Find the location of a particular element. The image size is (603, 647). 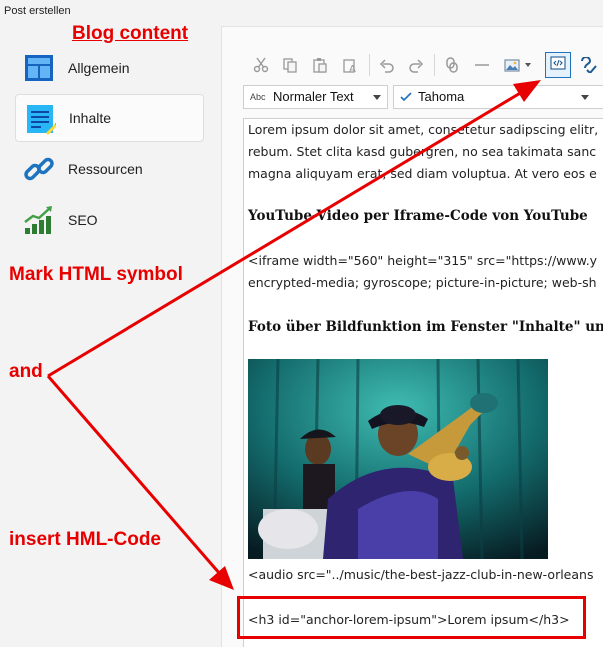

source-code-icon is located at coordinates (558, 65).